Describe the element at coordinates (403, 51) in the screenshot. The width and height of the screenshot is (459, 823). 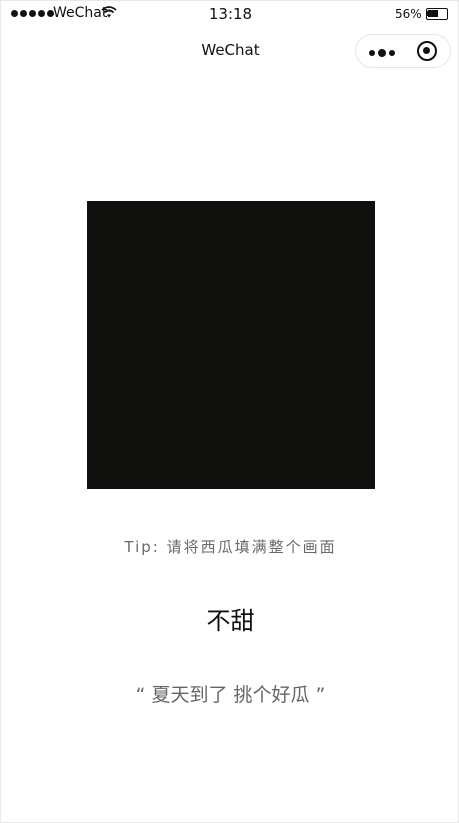
I see `mini-program-capsule` at that location.